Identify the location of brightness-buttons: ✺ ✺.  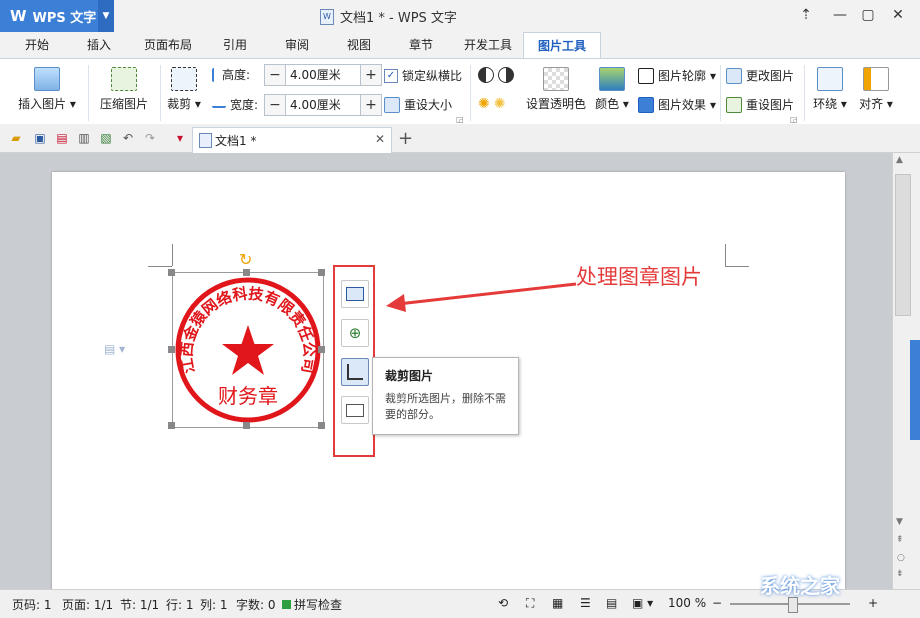
(491, 104).